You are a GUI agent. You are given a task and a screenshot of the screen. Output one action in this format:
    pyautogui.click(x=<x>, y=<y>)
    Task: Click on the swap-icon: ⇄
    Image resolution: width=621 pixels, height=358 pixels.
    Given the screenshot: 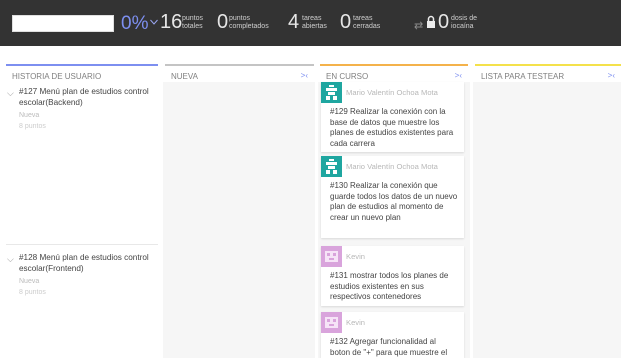 What is the action you would take?
    pyautogui.click(x=418, y=25)
    